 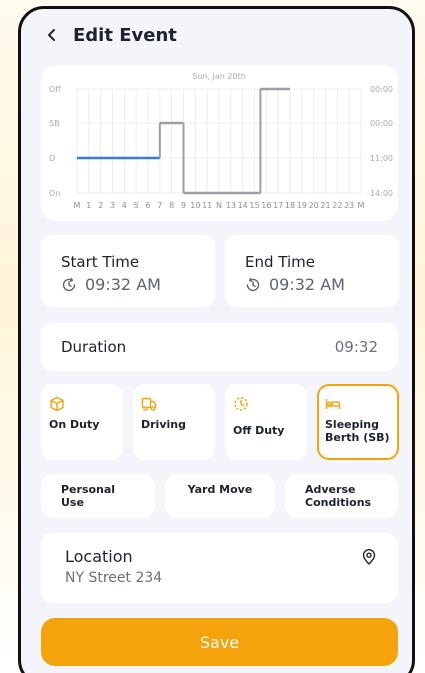 I want to click on start-time-card: Start Time 09:32 AM, so click(x=128, y=271).